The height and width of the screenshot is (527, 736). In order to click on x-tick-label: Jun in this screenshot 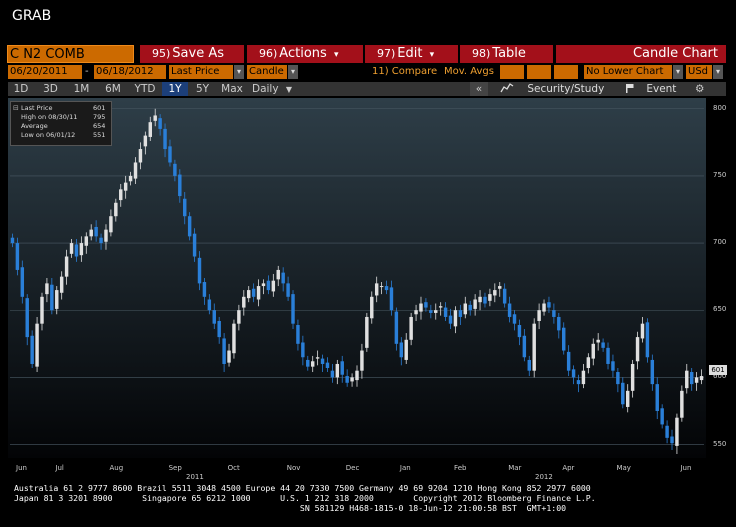, I will do `click(21, 468)`.